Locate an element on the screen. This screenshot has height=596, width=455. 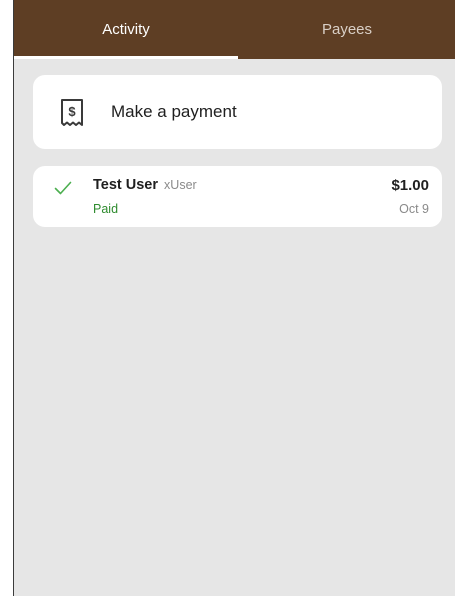
tab-activity: Activity is located at coordinates (126, 29).